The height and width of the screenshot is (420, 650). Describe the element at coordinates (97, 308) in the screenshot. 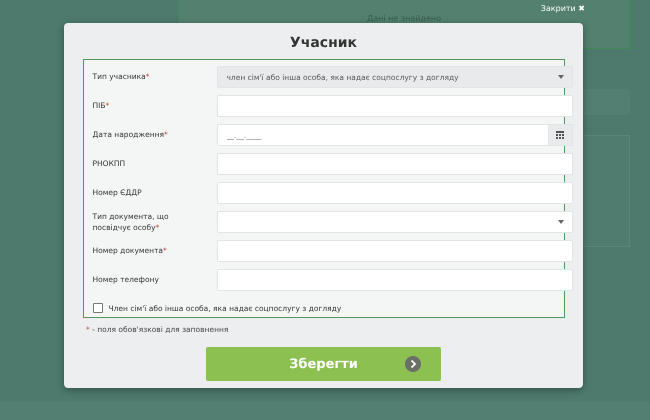

I see `checkbox` at that location.